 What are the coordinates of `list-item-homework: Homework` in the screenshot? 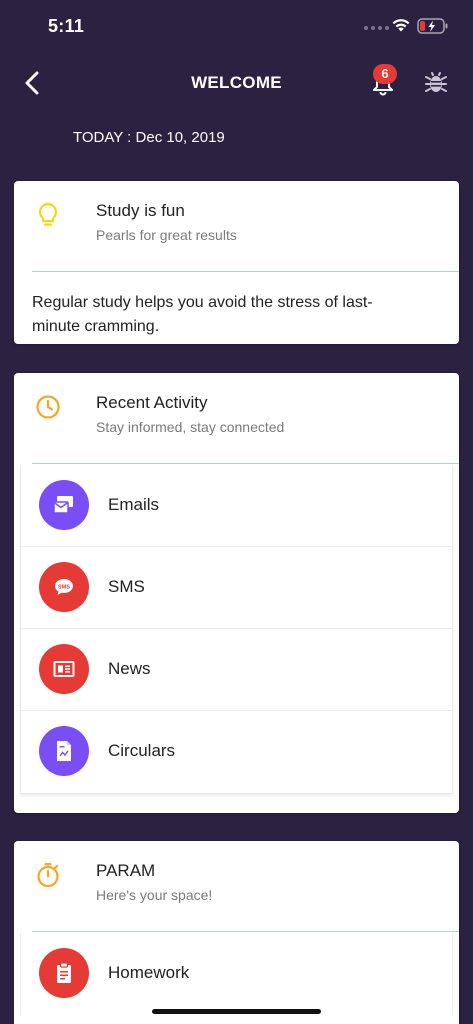 It's located at (236, 974).